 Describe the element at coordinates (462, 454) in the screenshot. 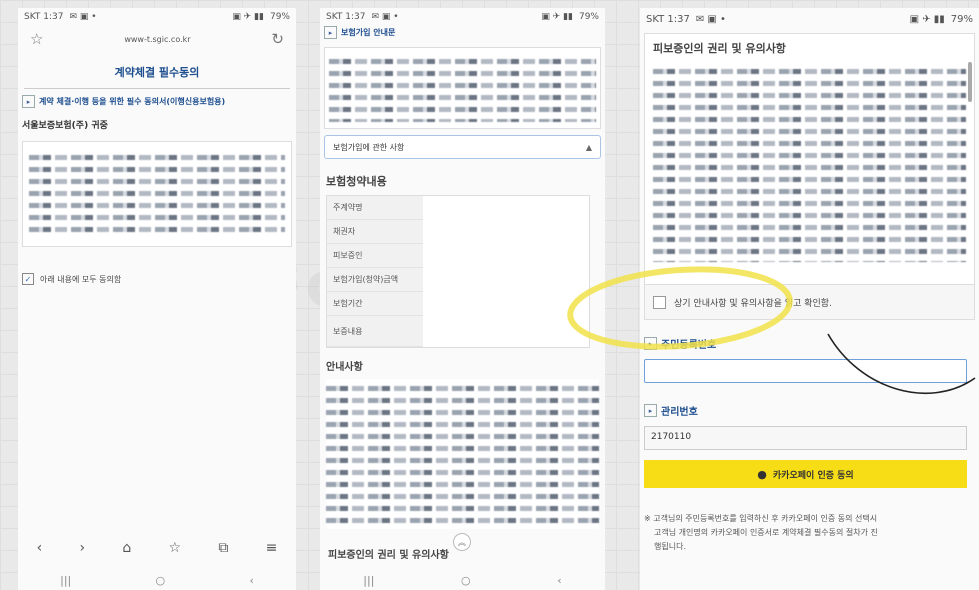

I see `notice-text-redacted` at that location.